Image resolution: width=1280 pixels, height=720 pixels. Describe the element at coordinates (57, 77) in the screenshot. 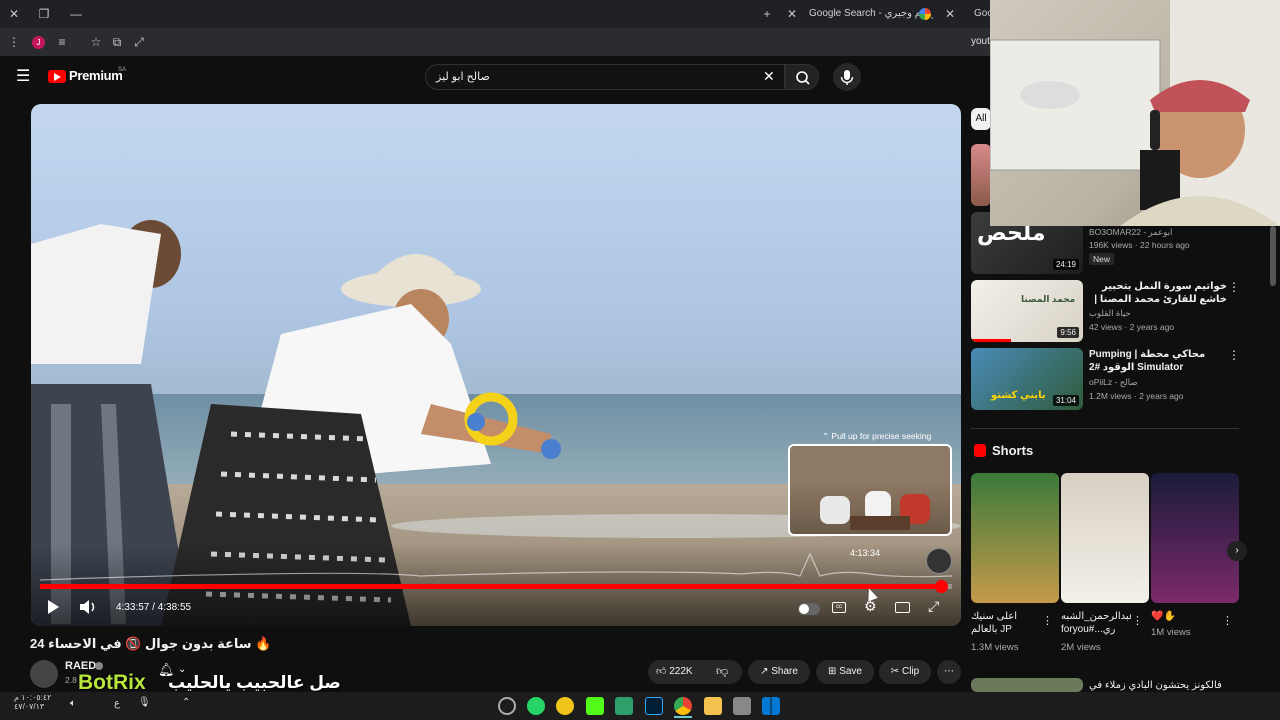

I see `play-logo-icon` at that location.